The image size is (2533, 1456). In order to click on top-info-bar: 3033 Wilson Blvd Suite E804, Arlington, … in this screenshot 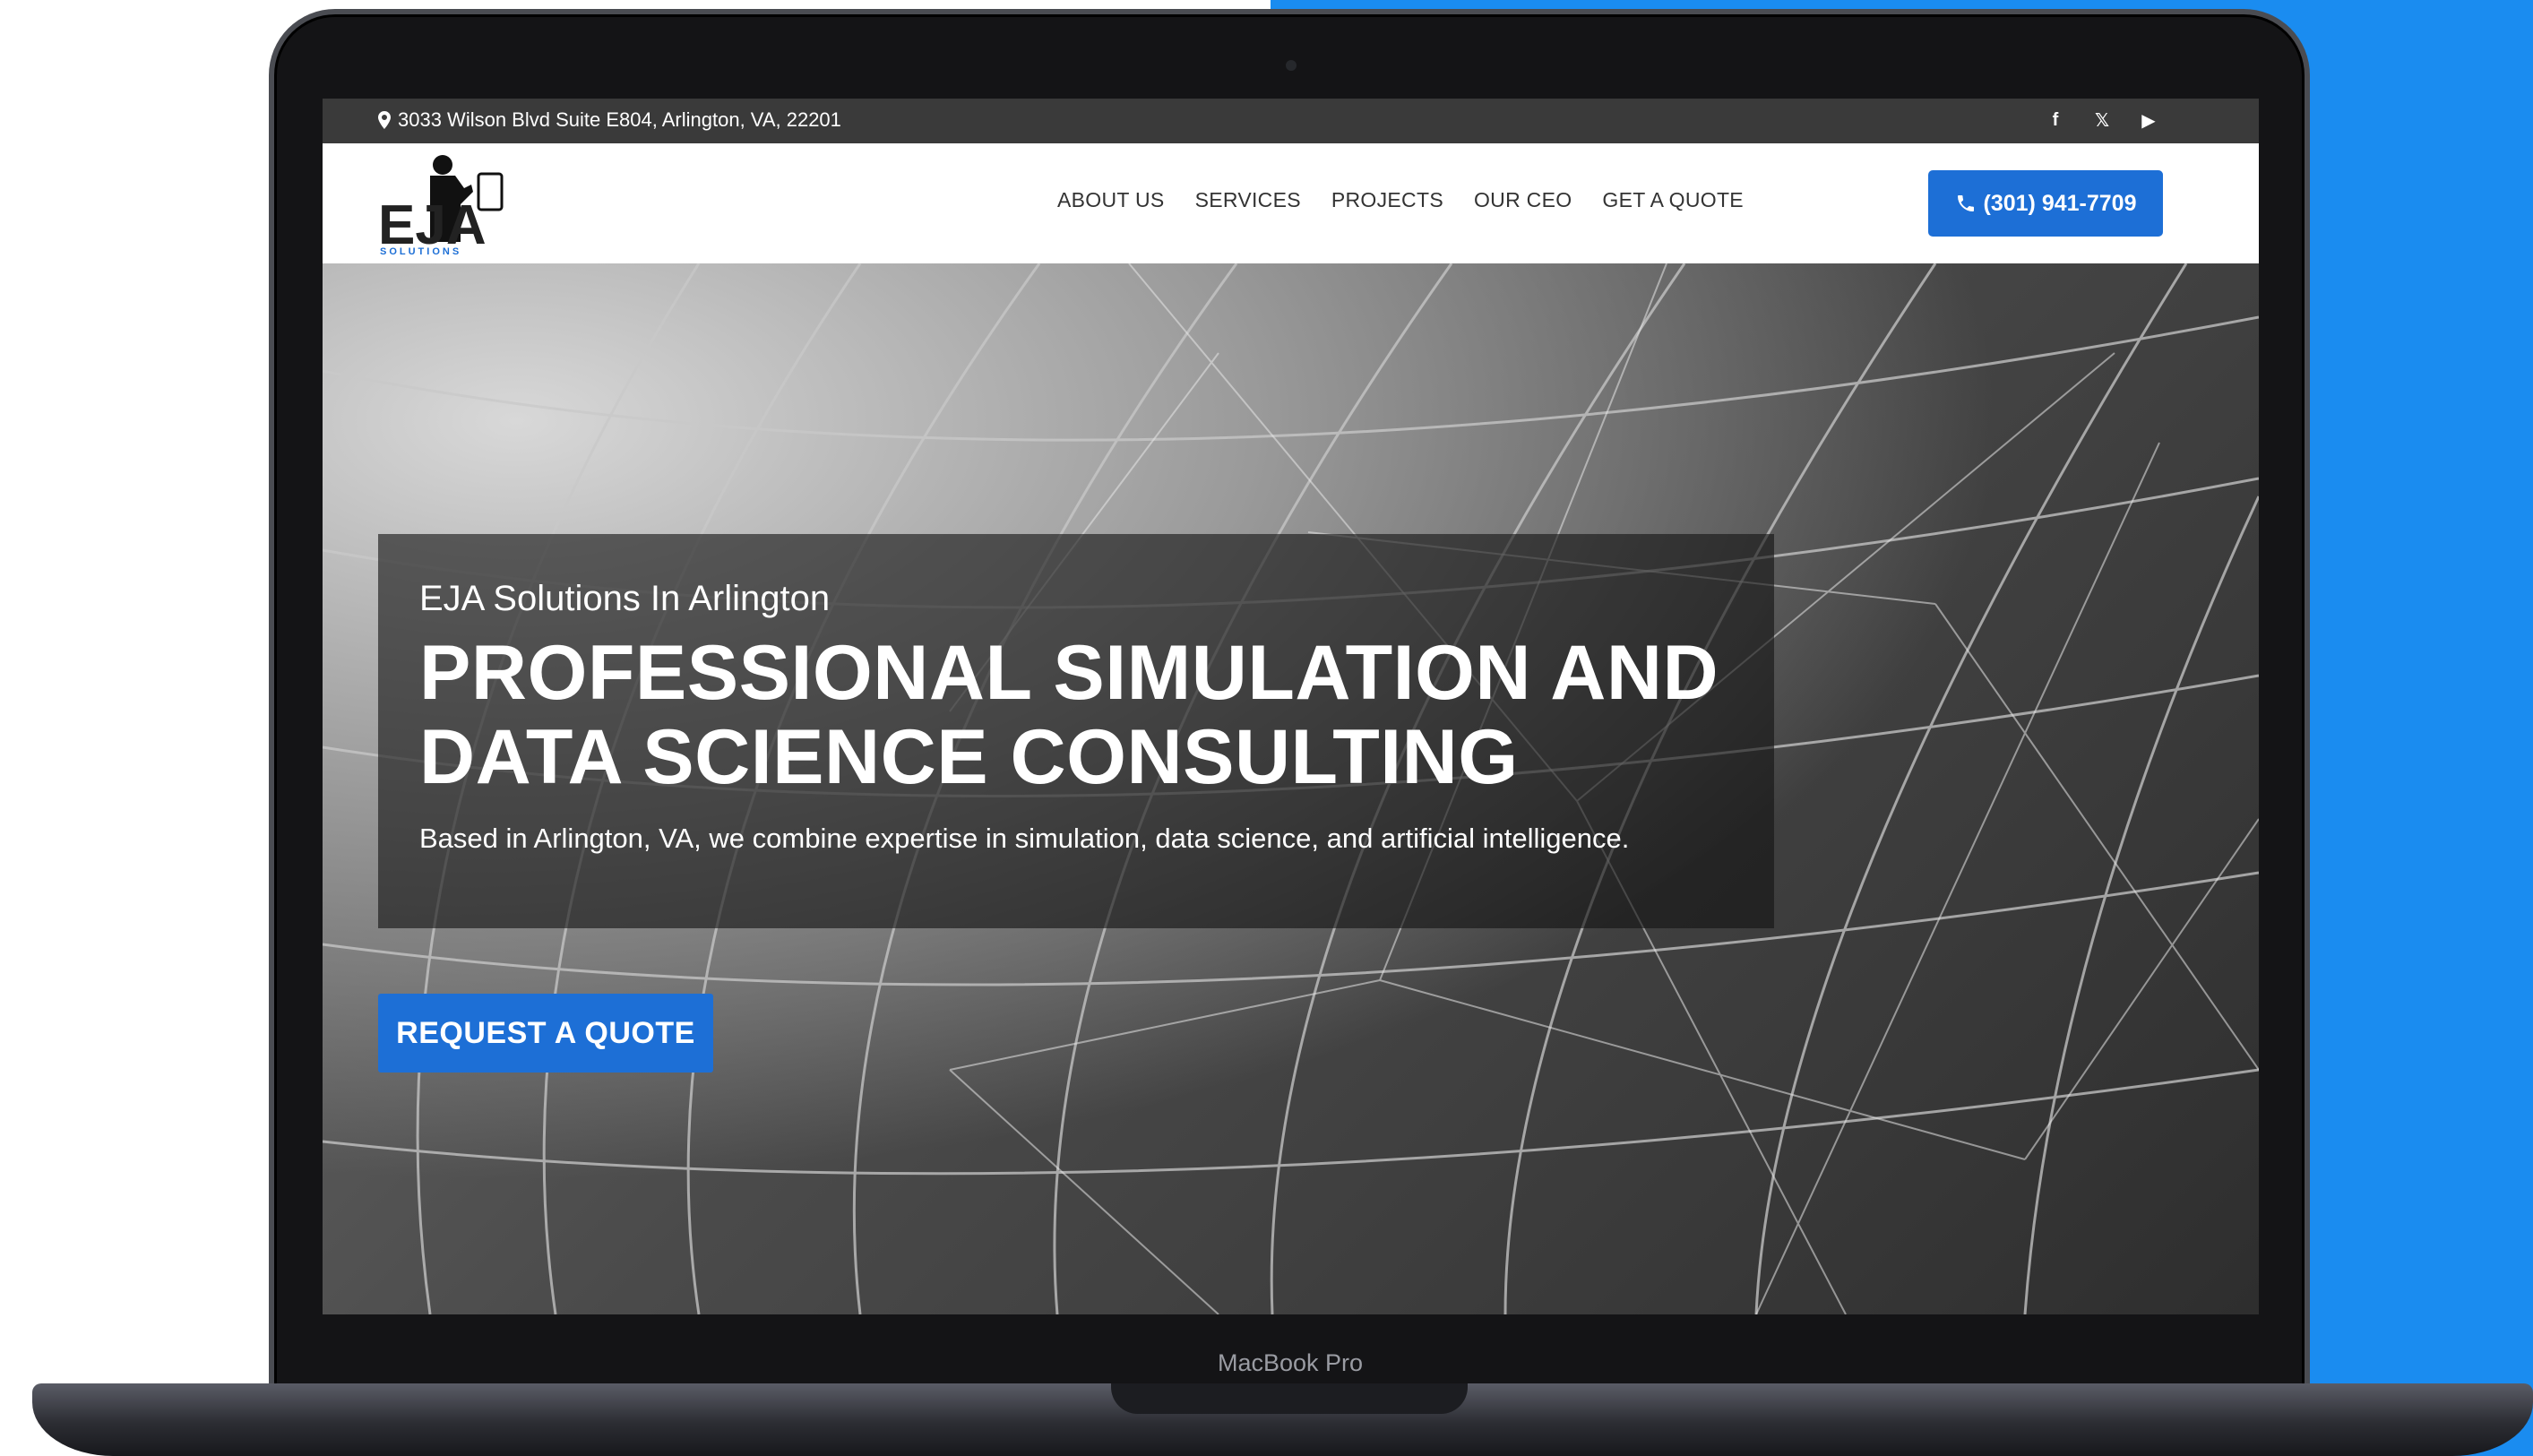, I will do `click(1291, 121)`.